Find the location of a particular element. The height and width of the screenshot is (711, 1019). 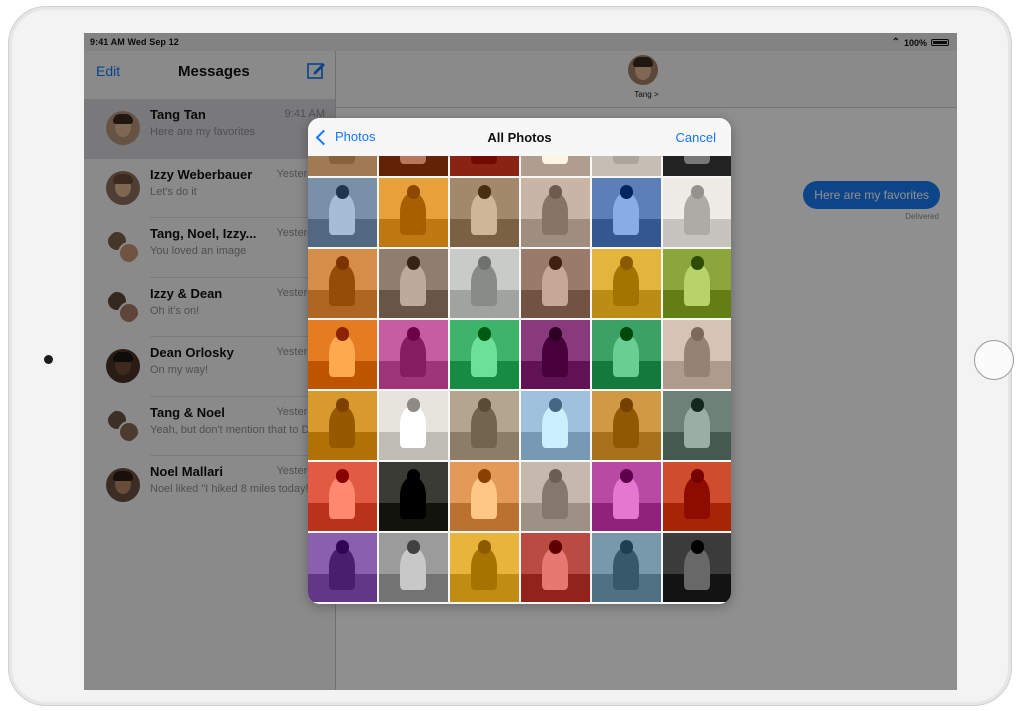

picker-header: Photos All Photos Cancel is located at coordinates (519, 137).